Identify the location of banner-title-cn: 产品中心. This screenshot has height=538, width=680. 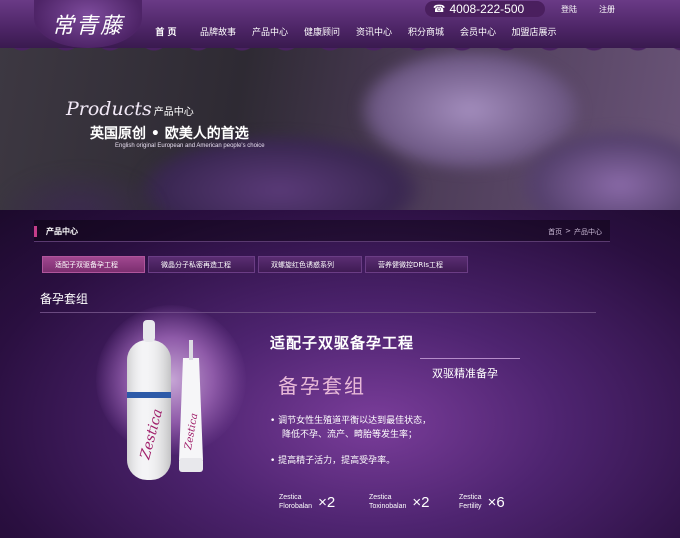
(173, 112).